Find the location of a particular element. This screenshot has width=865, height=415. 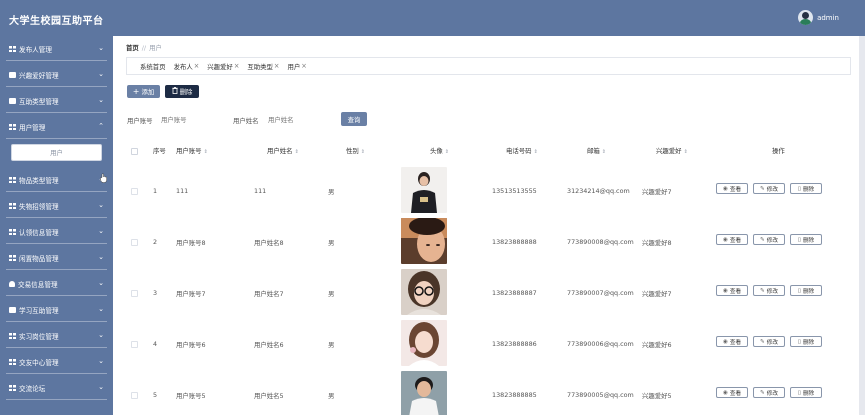

chevron-up-icon: ⌃ is located at coordinates (101, 126).